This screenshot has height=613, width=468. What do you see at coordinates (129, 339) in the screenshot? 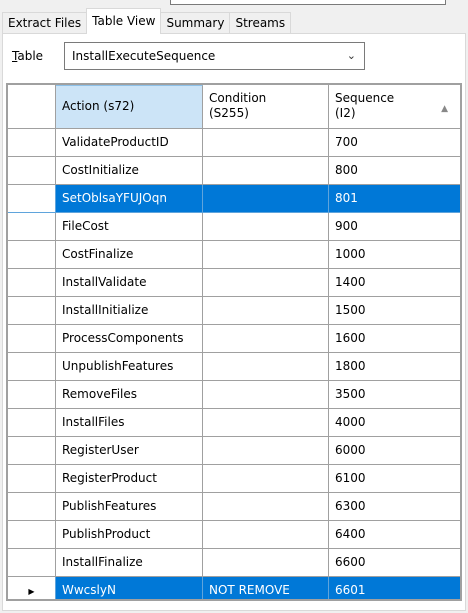
I see `cell-action: ProcessComponents` at bounding box center [129, 339].